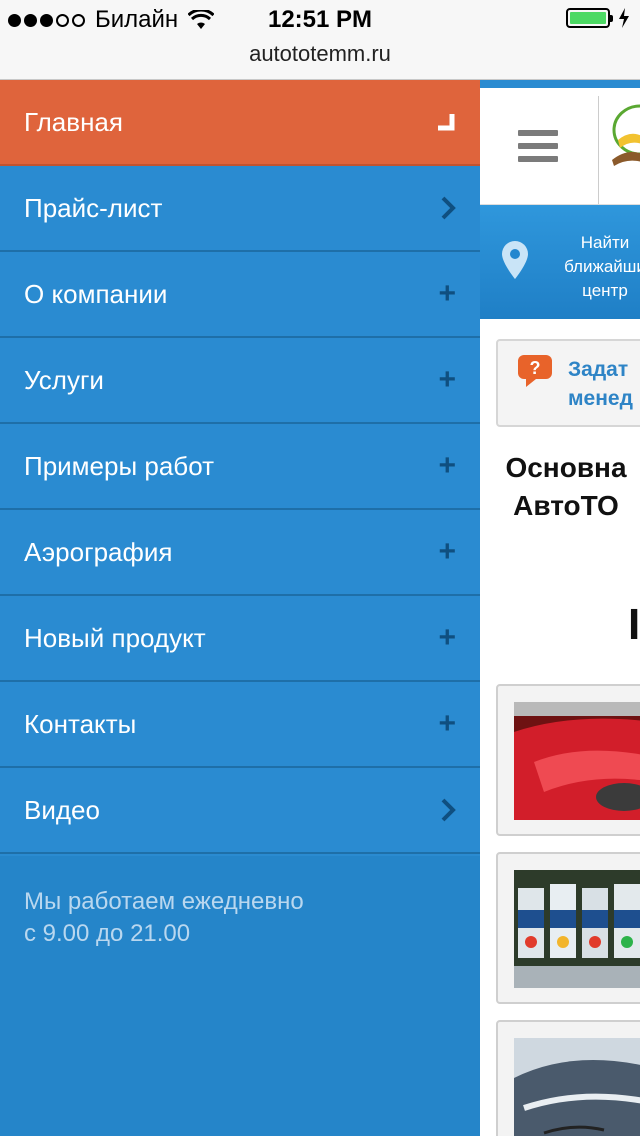 The width and height of the screenshot is (640, 1136). What do you see at coordinates (624, 18) in the screenshot?
I see `charging-bolt-icon` at bounding box center [624, 18].